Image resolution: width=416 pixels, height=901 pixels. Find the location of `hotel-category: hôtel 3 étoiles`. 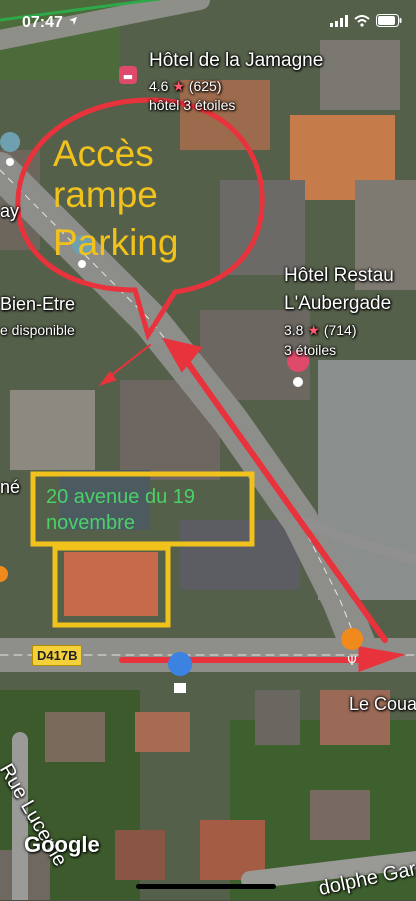

hotel-category: hôtel 3 étoiles is located at coordinates (192, 105).